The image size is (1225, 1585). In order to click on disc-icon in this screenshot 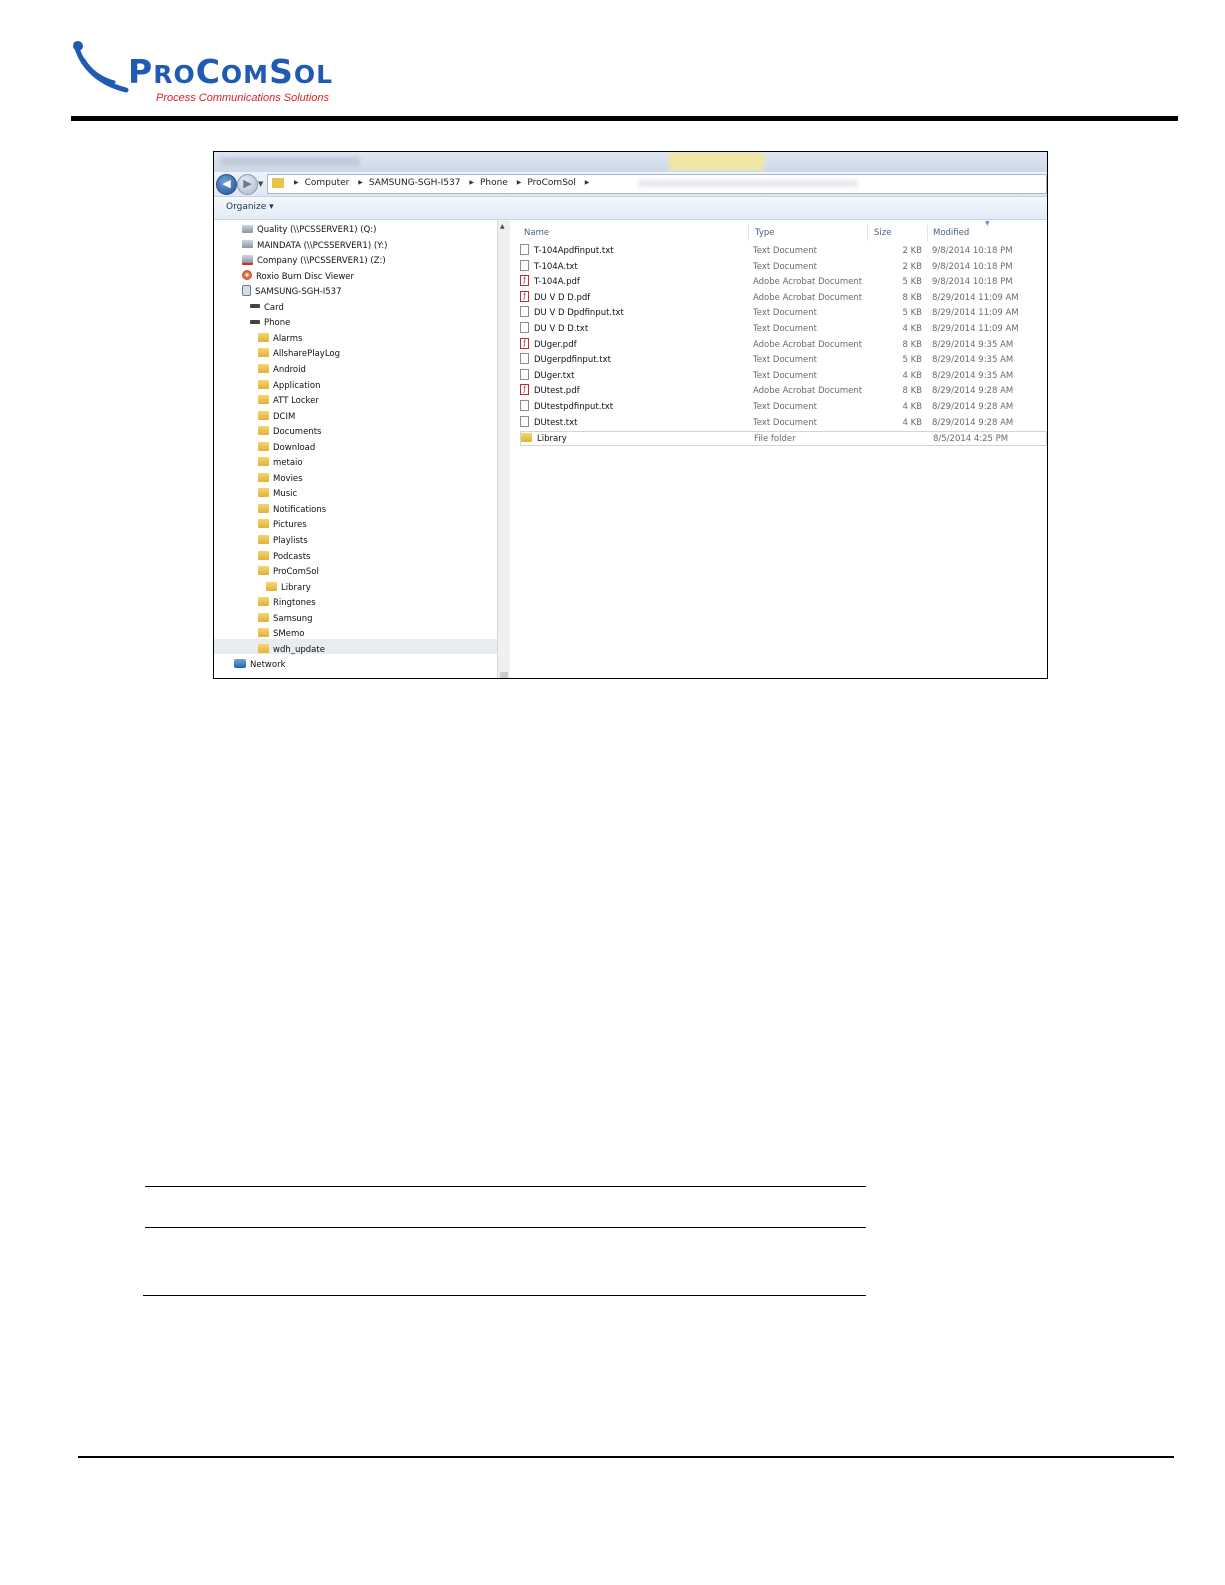, I will do `click(247, 275)`.